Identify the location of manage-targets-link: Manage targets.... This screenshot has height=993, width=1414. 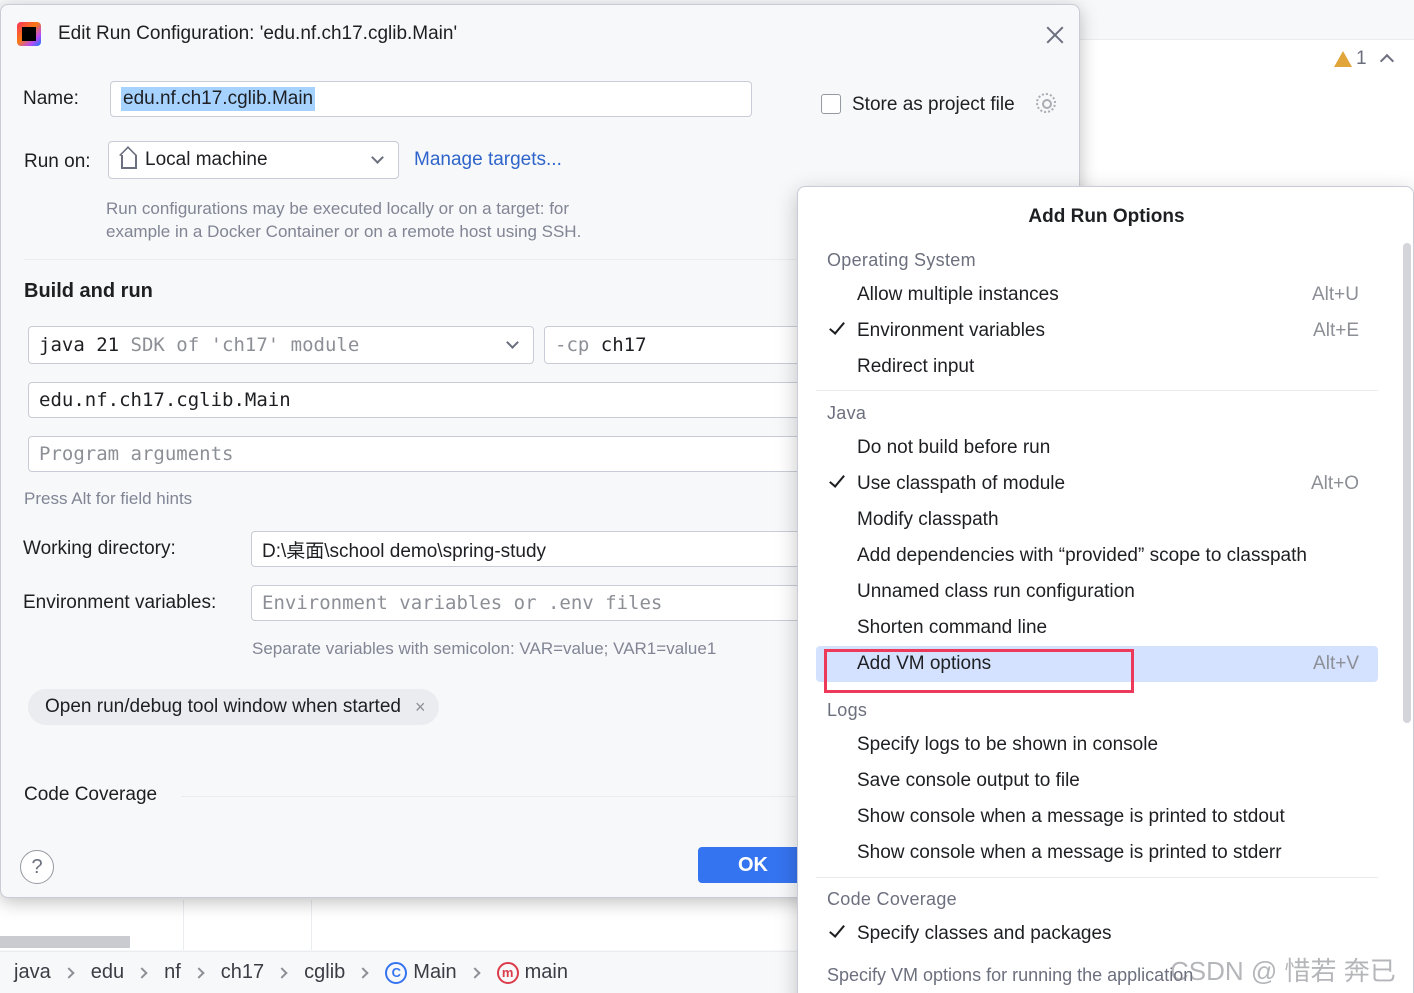
(488, 160).